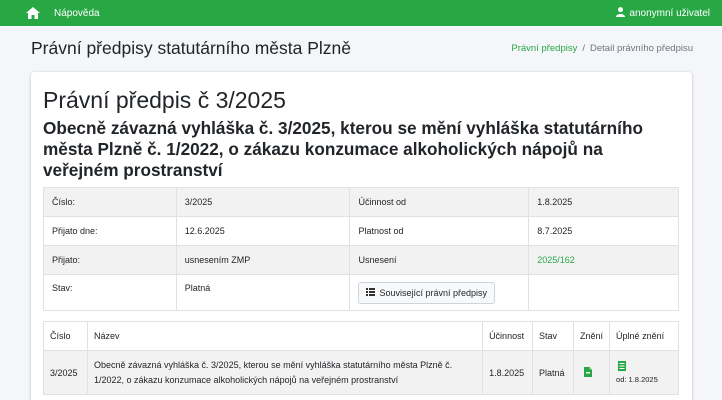 The width and height of the screenshot is (722, 400). What do you see at coordinates (669, 13) in the screenshot?
I see `user-label: anonymní uživatel` at bounding box center [669, 13].